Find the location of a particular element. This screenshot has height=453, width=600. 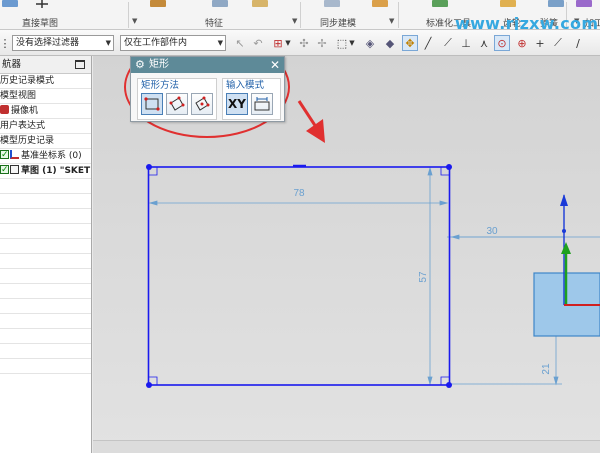

coordinate-mode-label: XY is located at coordinates (237, 104).